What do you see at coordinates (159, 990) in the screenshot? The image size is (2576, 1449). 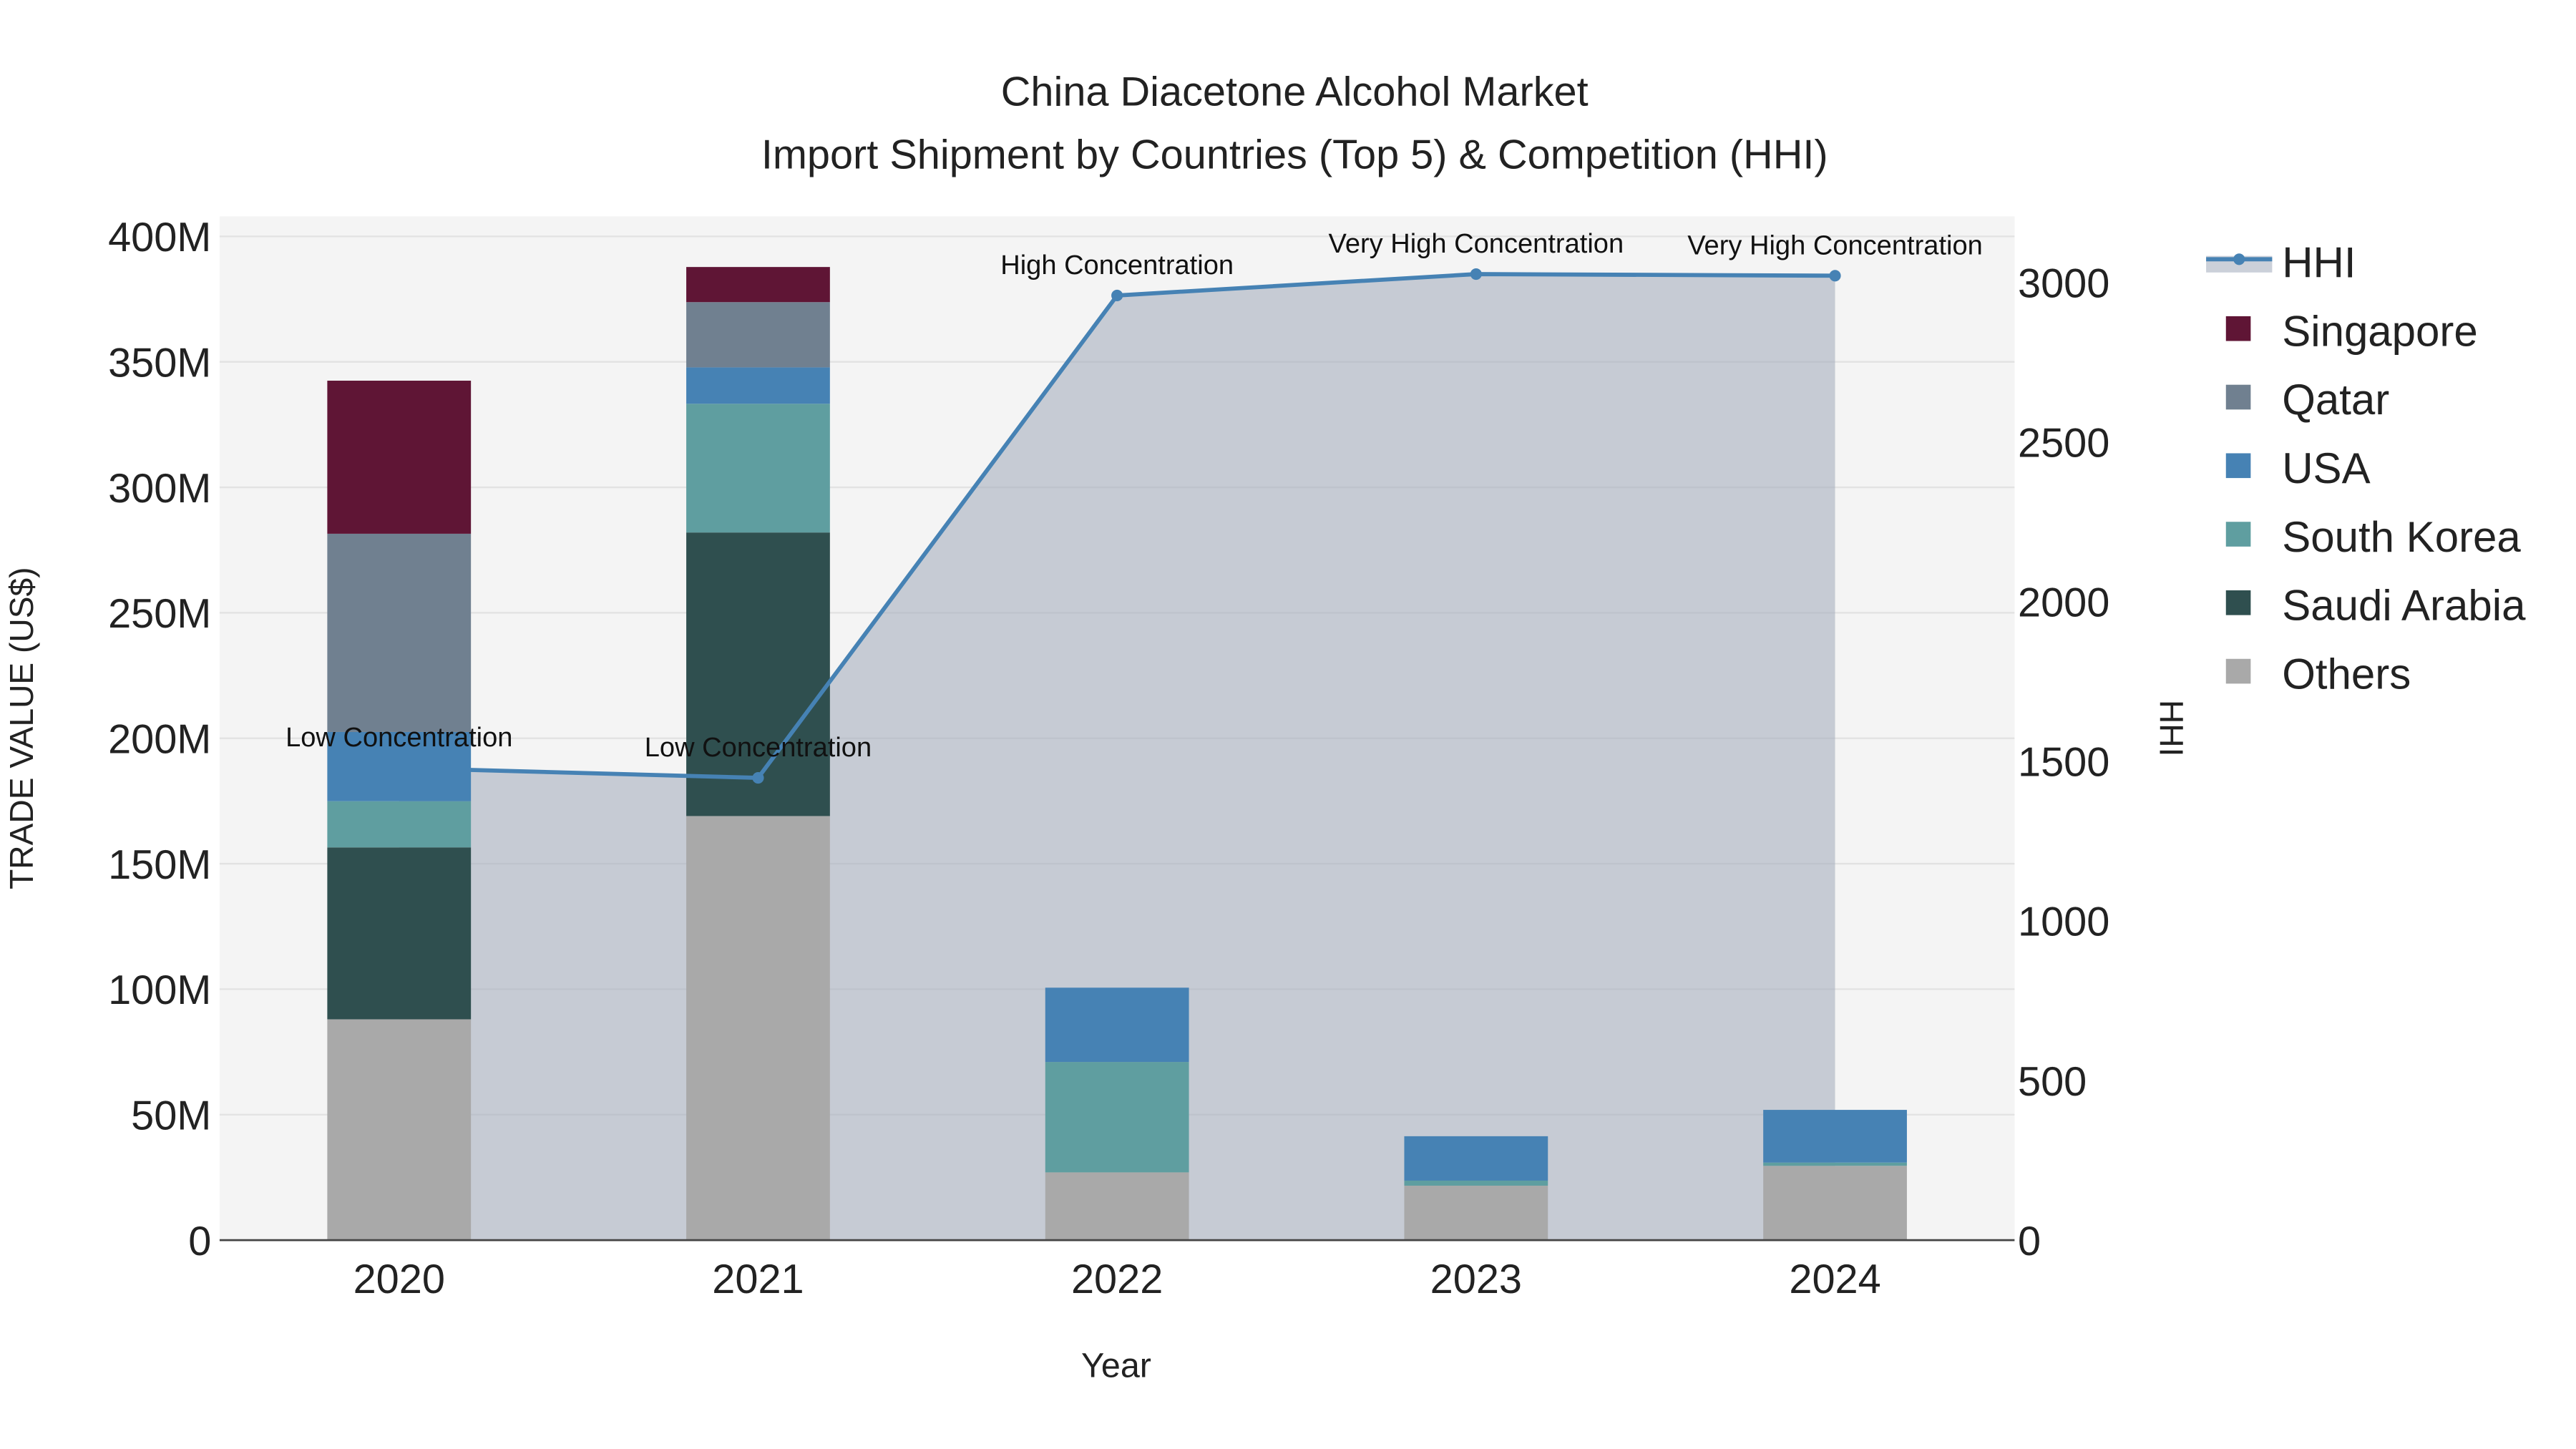 I see `y-tick-label: 100M` at bounding box center [159, 990].